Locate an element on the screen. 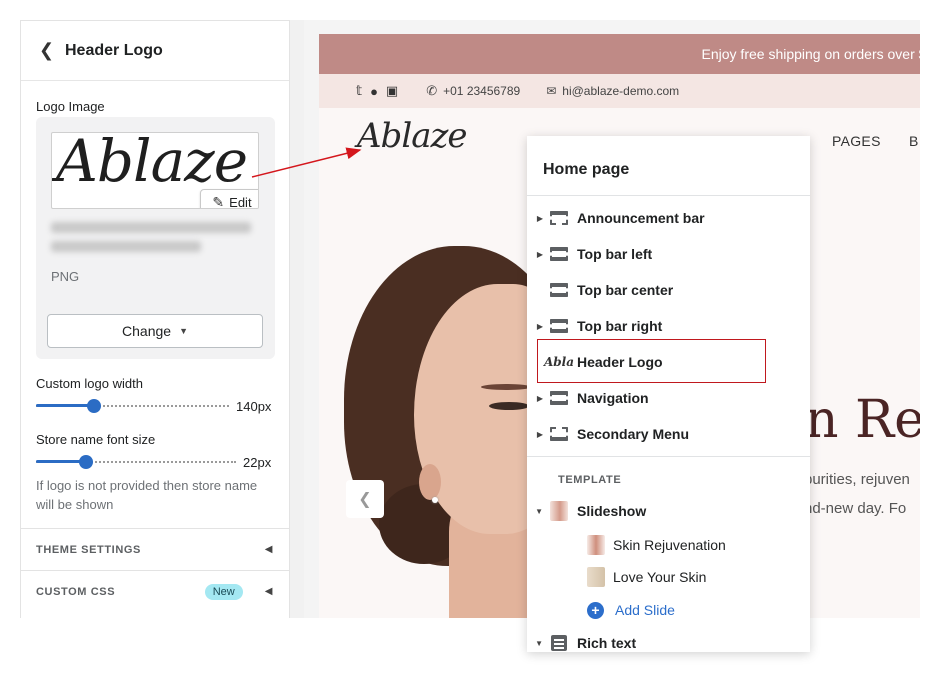  logo-image-card: Ablaze ✎ Edit PNG Change ▼ is located at coordinates (155, 238).